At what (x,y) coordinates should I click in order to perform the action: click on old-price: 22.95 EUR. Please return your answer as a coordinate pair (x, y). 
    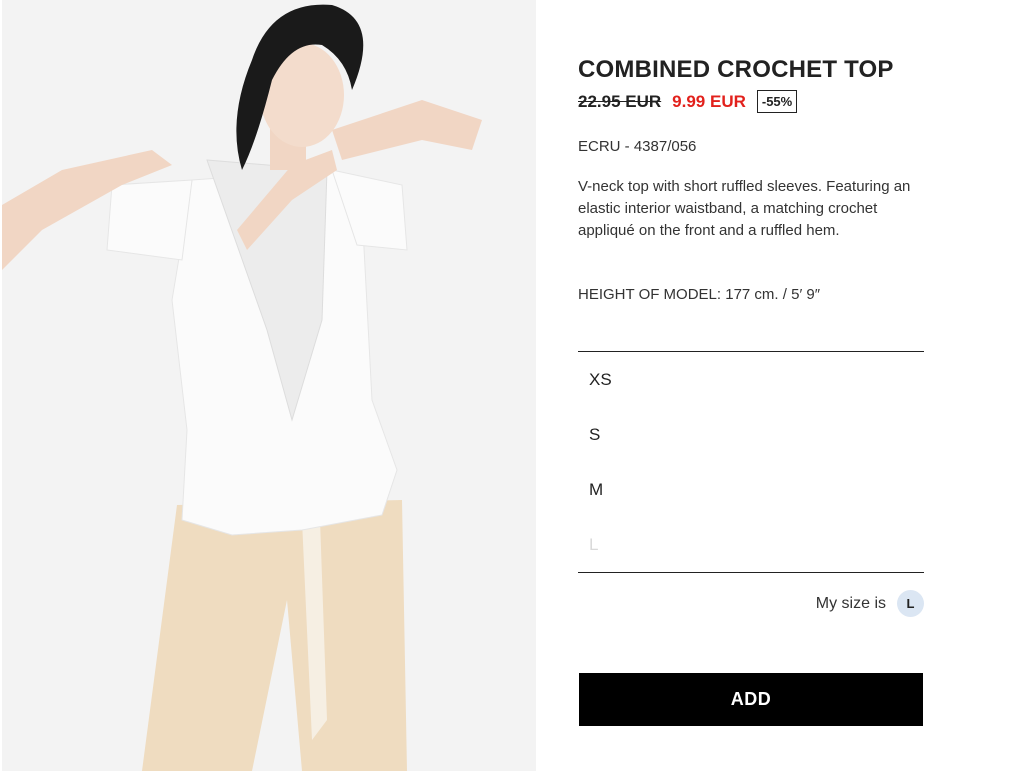
    Looking at the image, I should click on (620, 101).